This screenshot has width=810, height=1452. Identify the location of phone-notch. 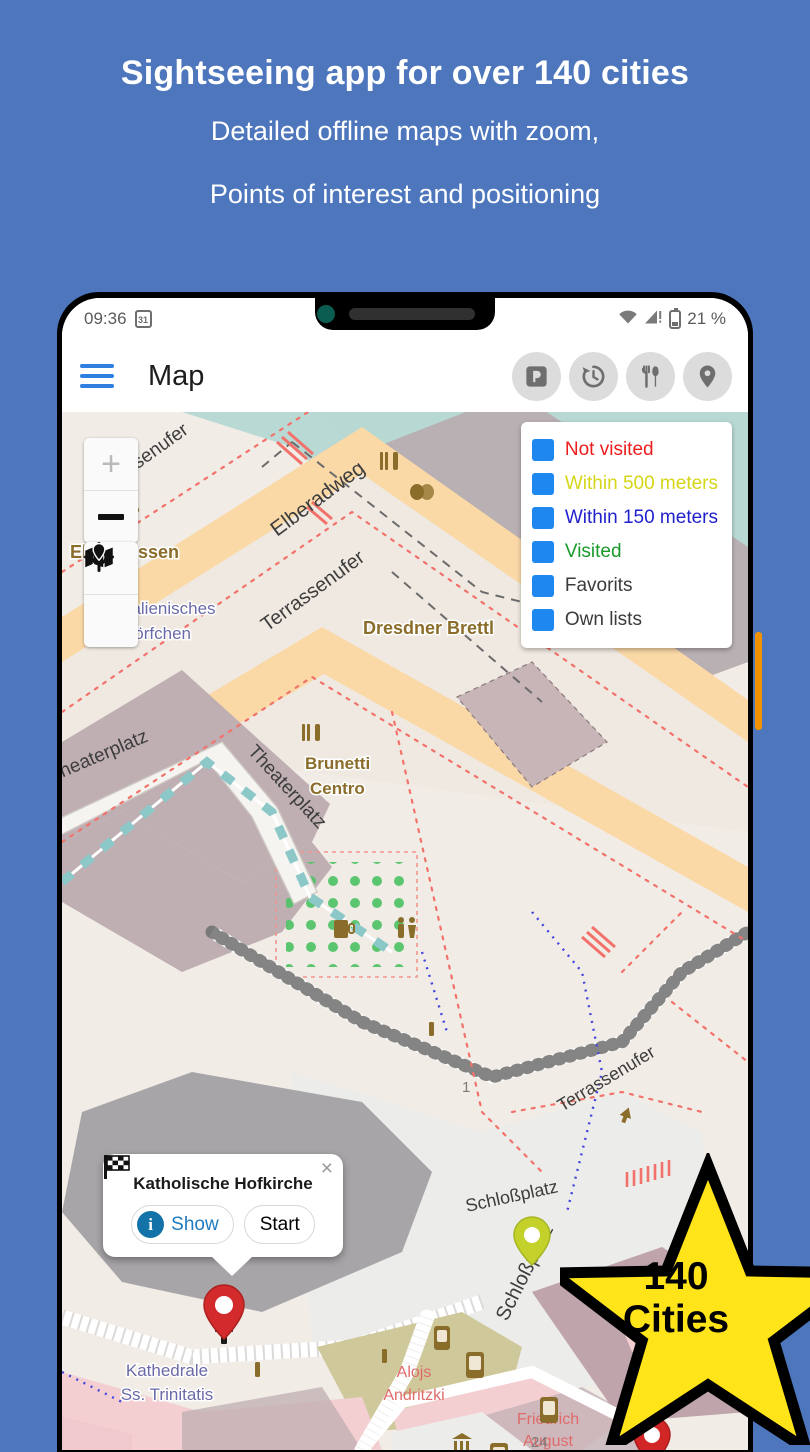
(405, 314).